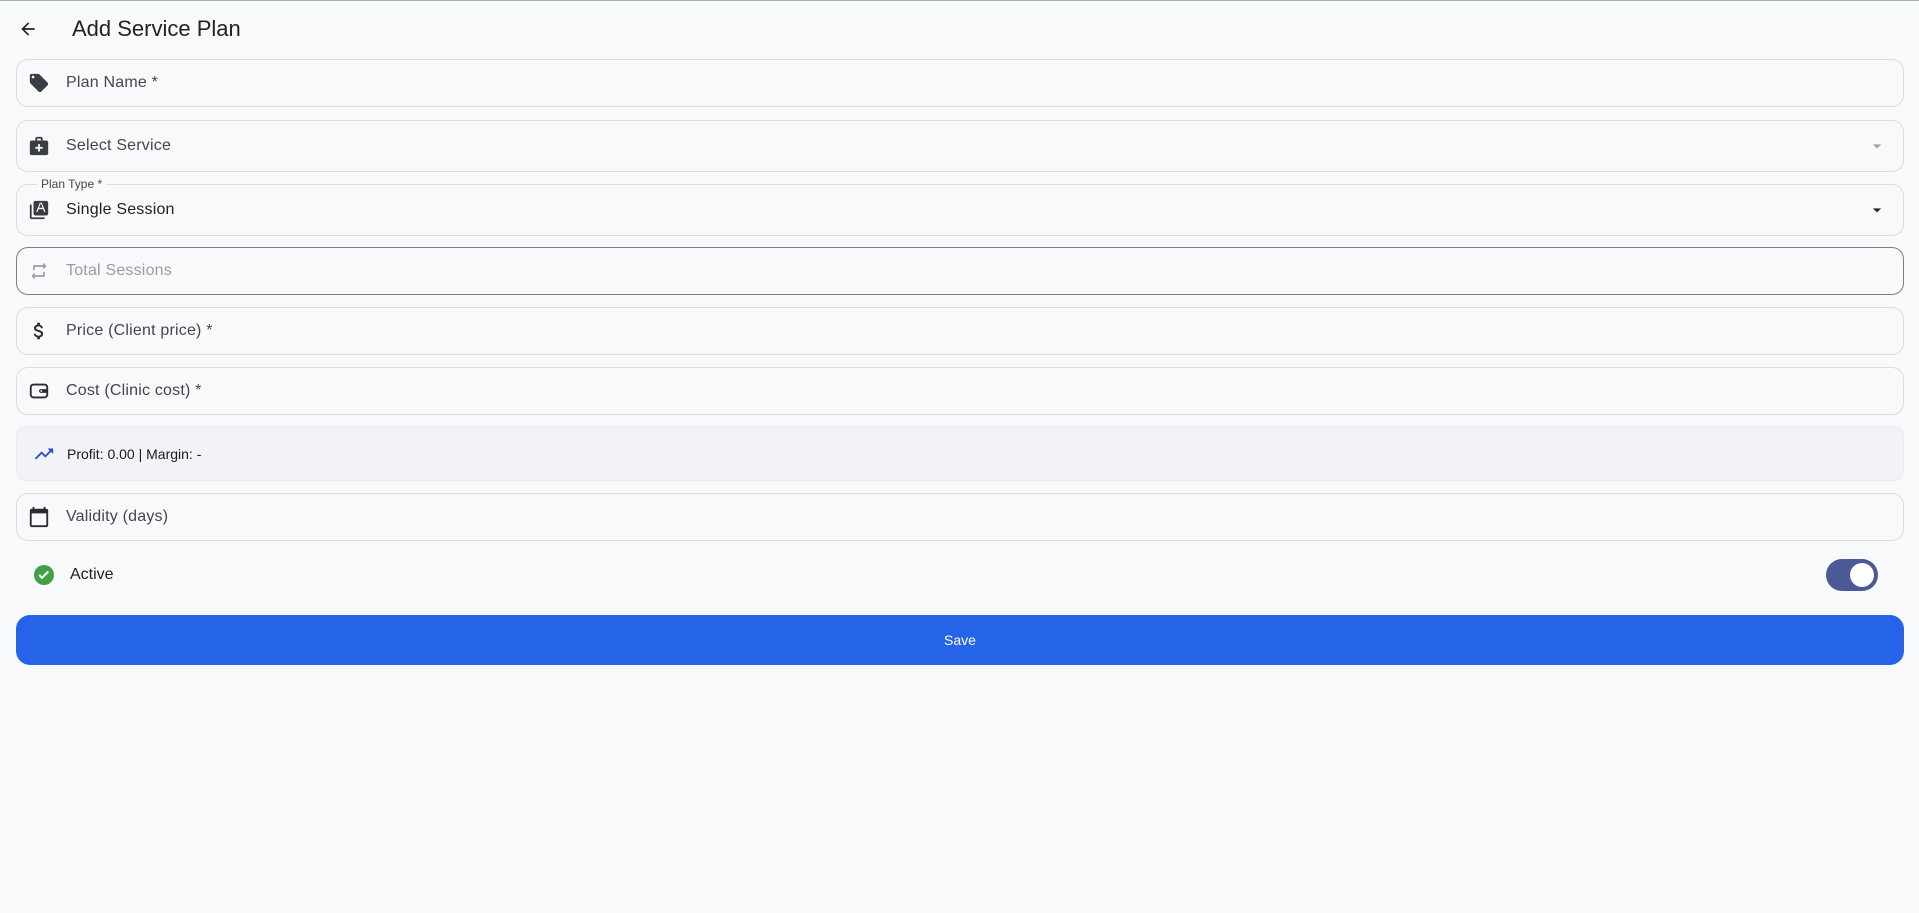 The height and width of the screenshot is (913, 1919). What do you see at coordinates (139, 330) in the screenshot?
I see `price-label: Price (Client price) *` at bounding box center [139, 330].